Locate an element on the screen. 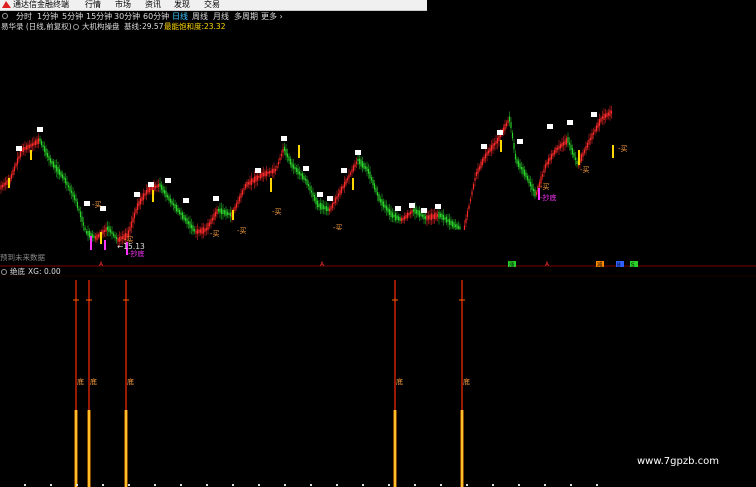 The image size is (756, 487). bottom-signal-label: 底 is located at coordinates (130, 381).